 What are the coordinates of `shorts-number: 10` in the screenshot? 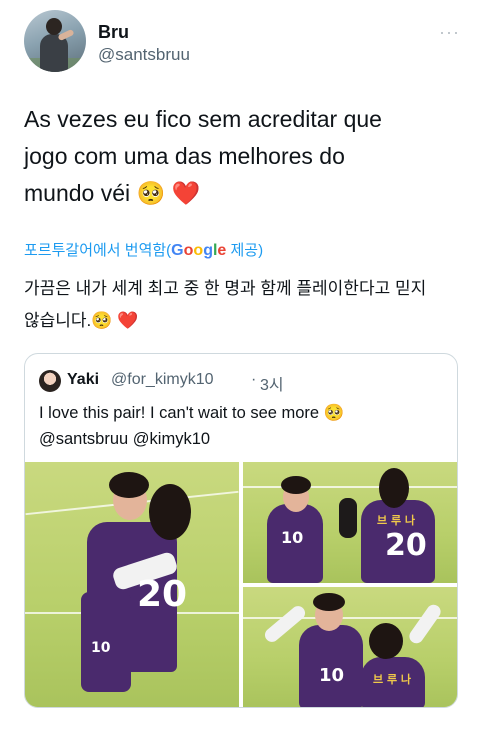 It's located at (101, 648).